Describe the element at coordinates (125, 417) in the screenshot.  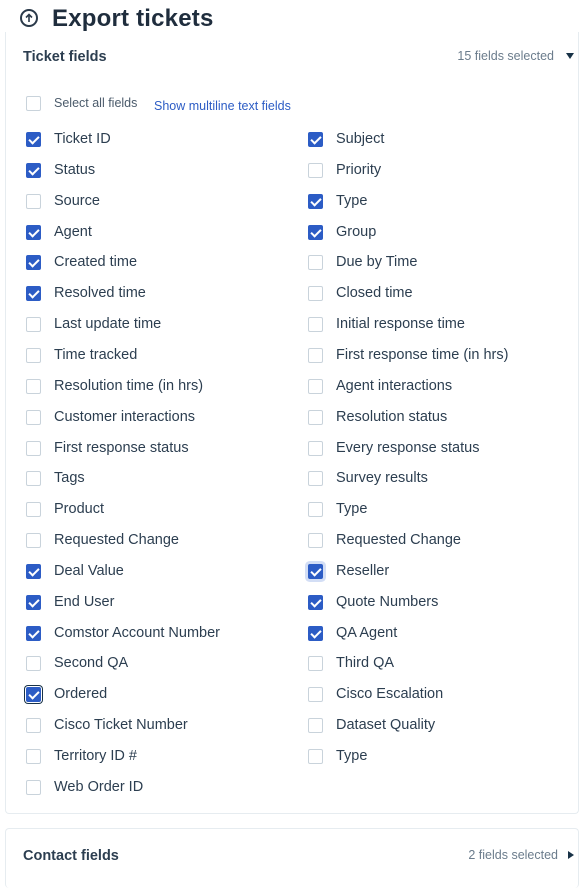
I see `field-label: Customer interactions` at that location.